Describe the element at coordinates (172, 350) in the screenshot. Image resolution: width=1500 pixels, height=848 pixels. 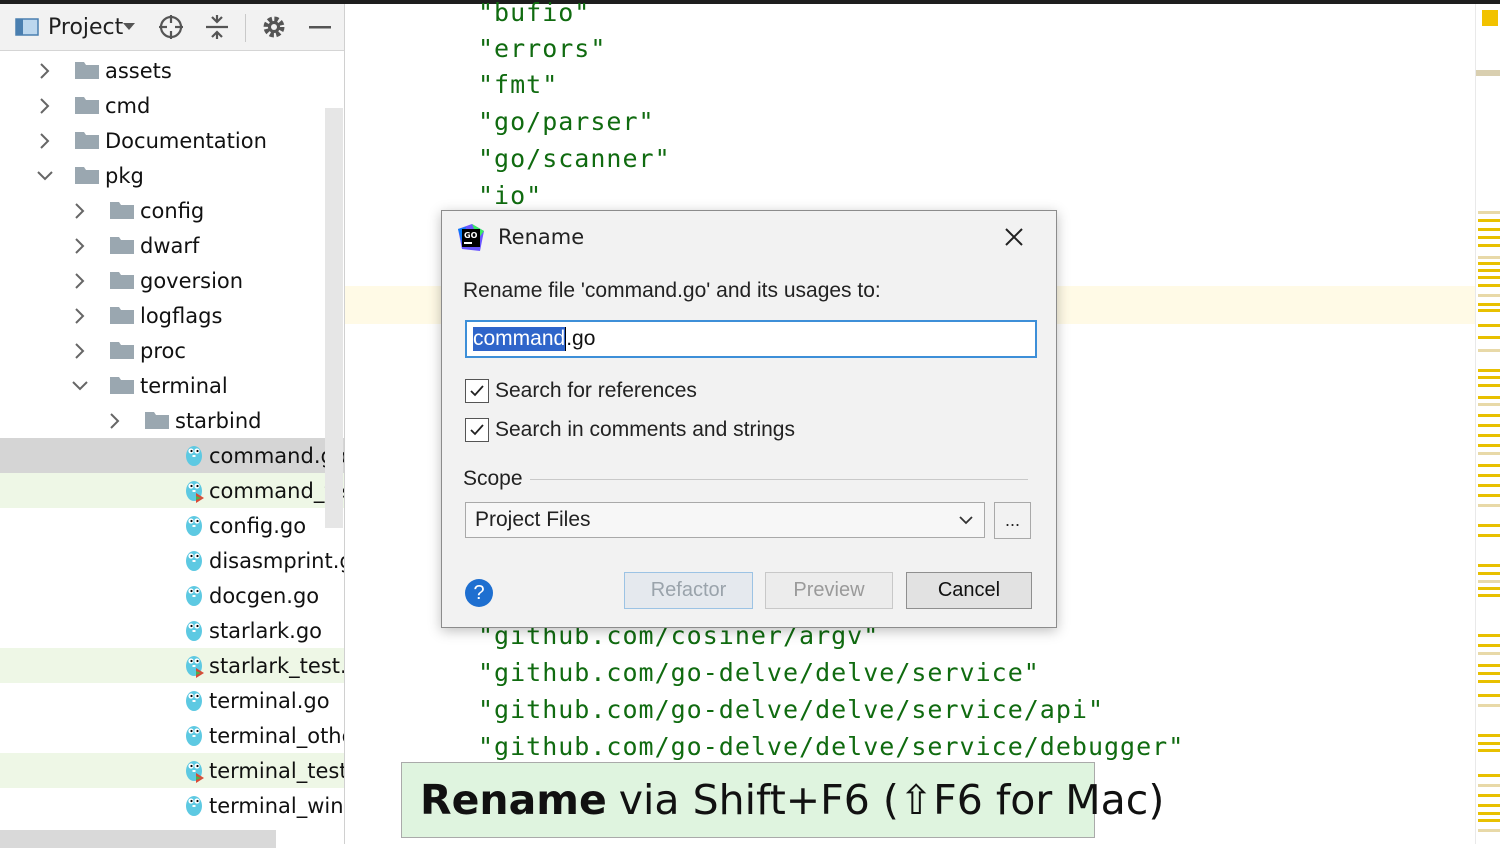
I see `tree-folder-row: proc` at that location.